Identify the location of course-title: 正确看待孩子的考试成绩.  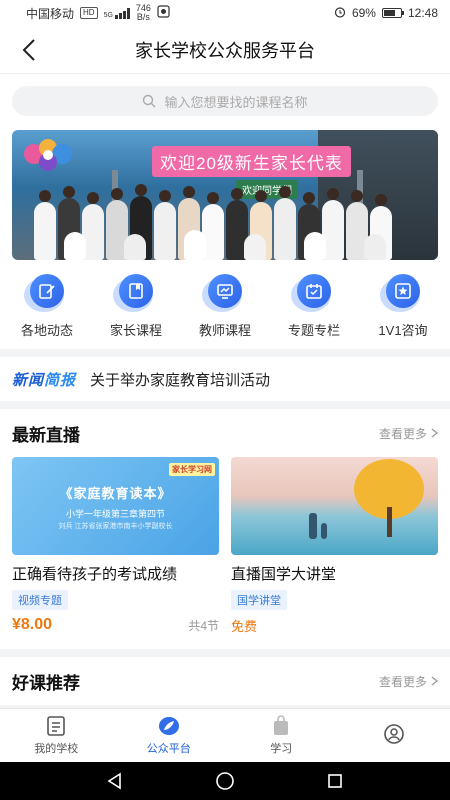
(95, 574).